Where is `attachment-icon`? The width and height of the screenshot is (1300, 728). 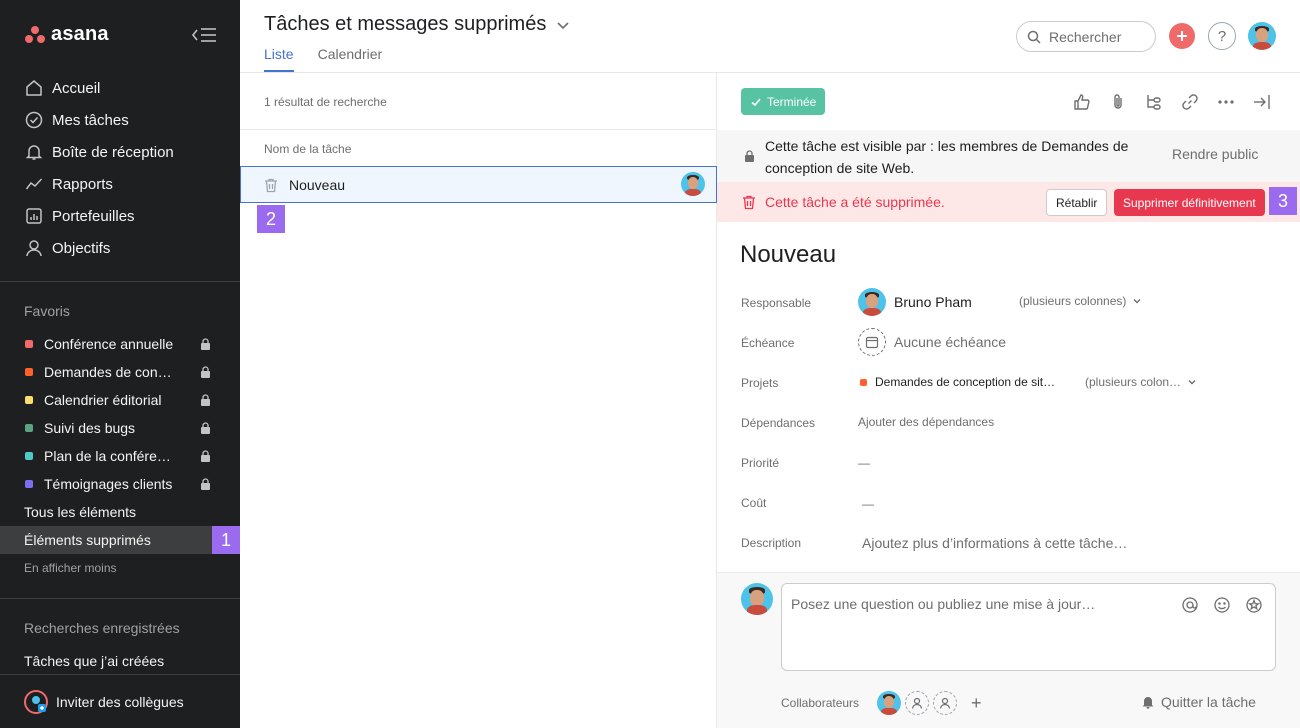
attachment-icon is located at coordinates (1118, 102).